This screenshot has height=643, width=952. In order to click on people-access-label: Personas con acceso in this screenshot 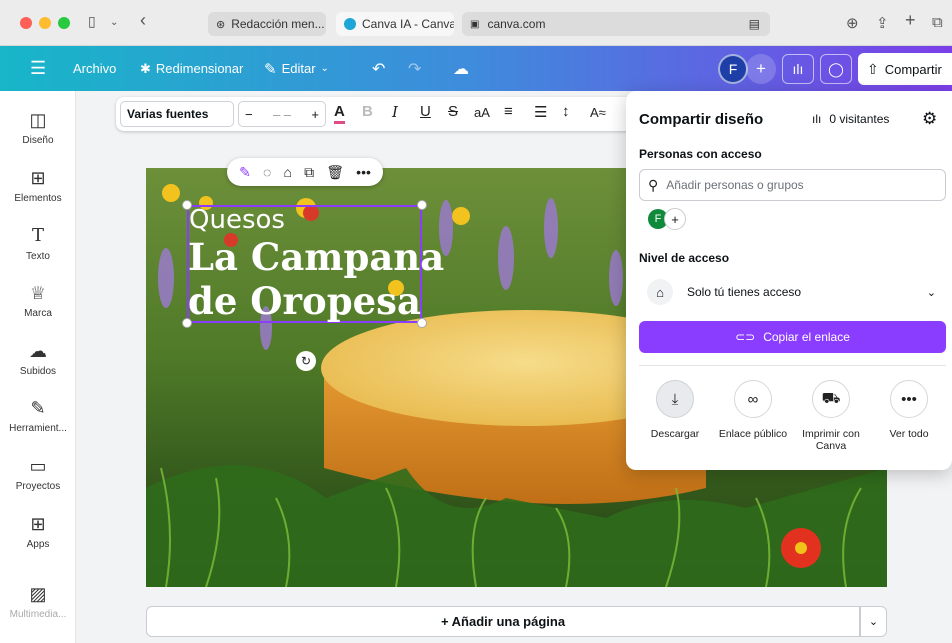, I will do `click(700, 154)`.